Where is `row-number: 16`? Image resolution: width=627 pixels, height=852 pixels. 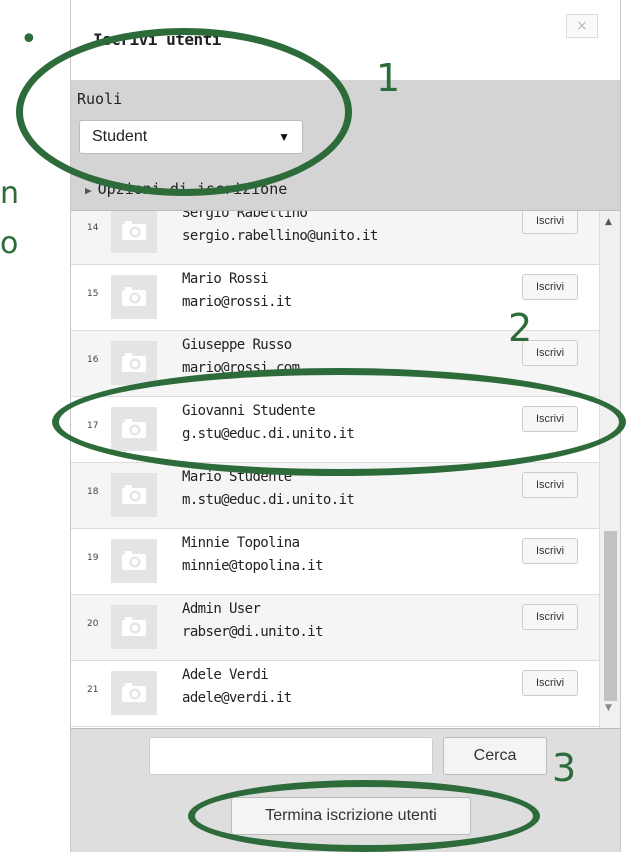 row-number: 16 is located at coordinates (93, 360).